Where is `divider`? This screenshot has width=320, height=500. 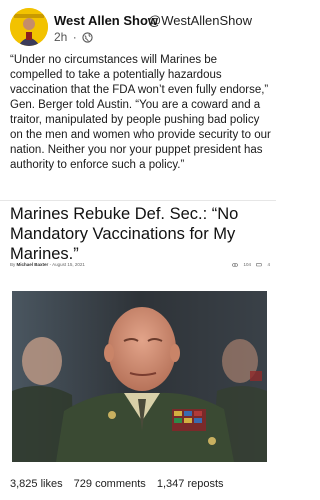 divider is located at coordinates (138, 200).